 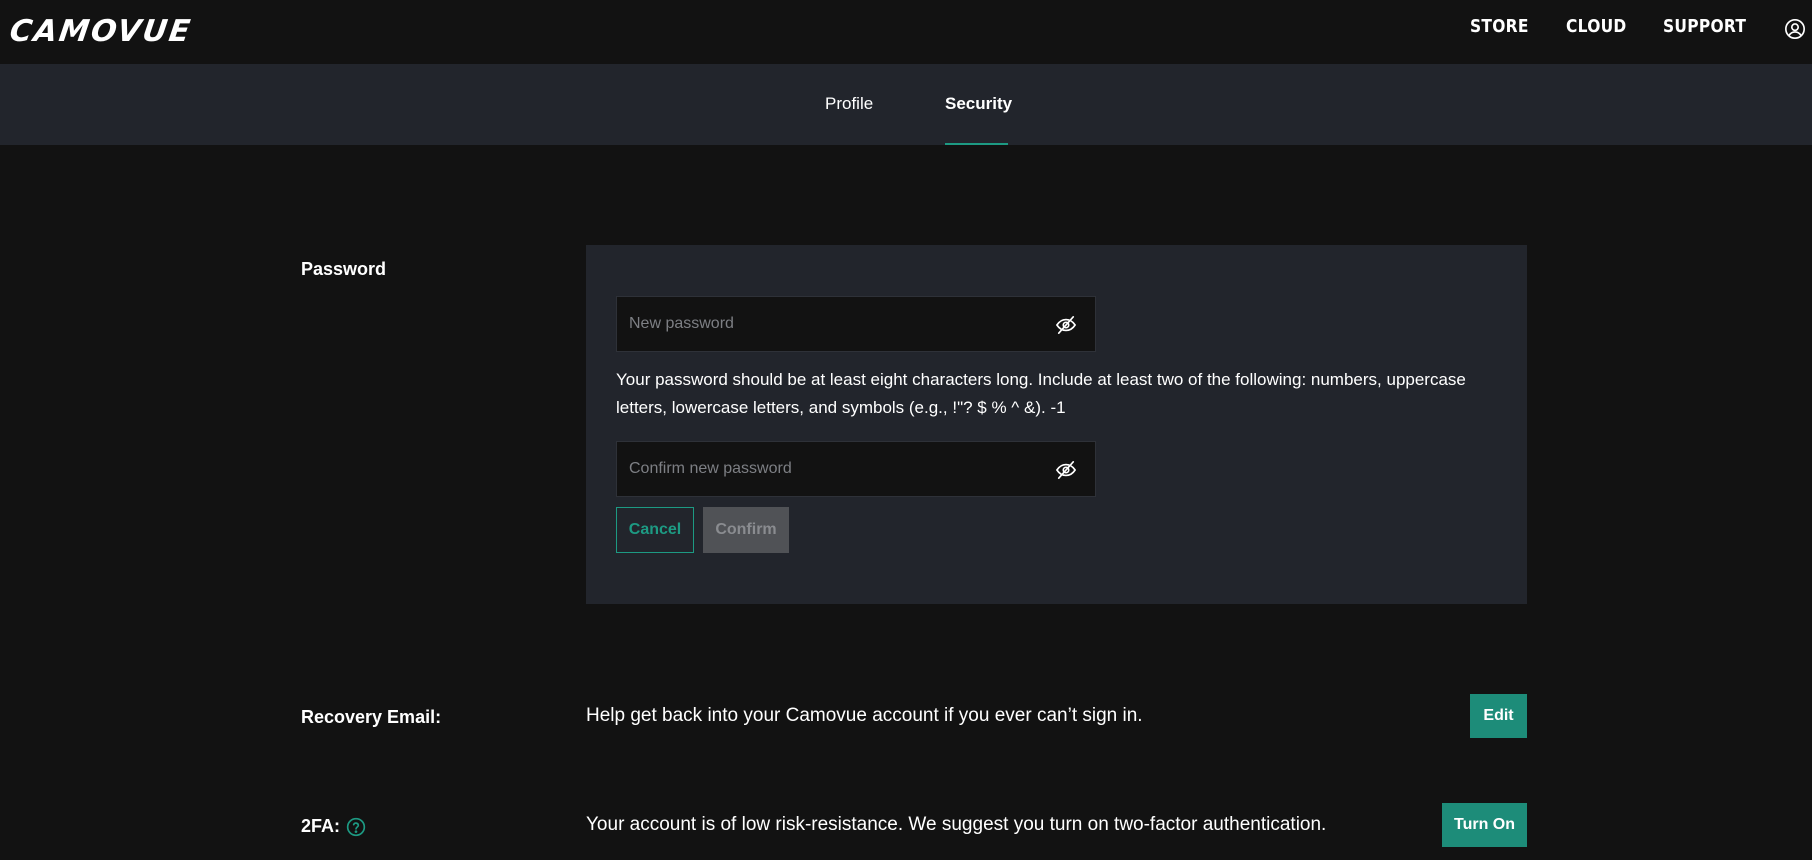 I want to click on settings-tab-bar: Profile Security, so click(x=906, y=104).